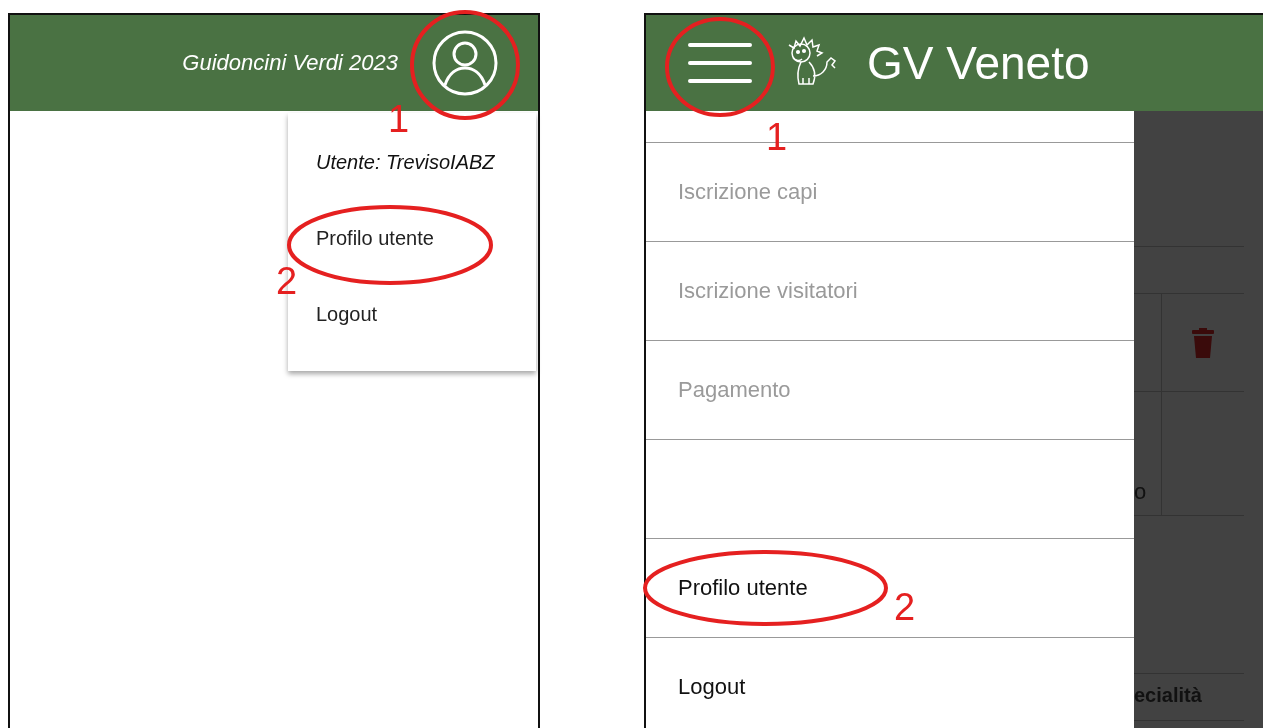 The image size is (1263, 728). What do you see at coordinates (290, 63) in the screenshot?
I see `header-title: Guidoncini Verdi 2023` at bounding box center [290, 63].